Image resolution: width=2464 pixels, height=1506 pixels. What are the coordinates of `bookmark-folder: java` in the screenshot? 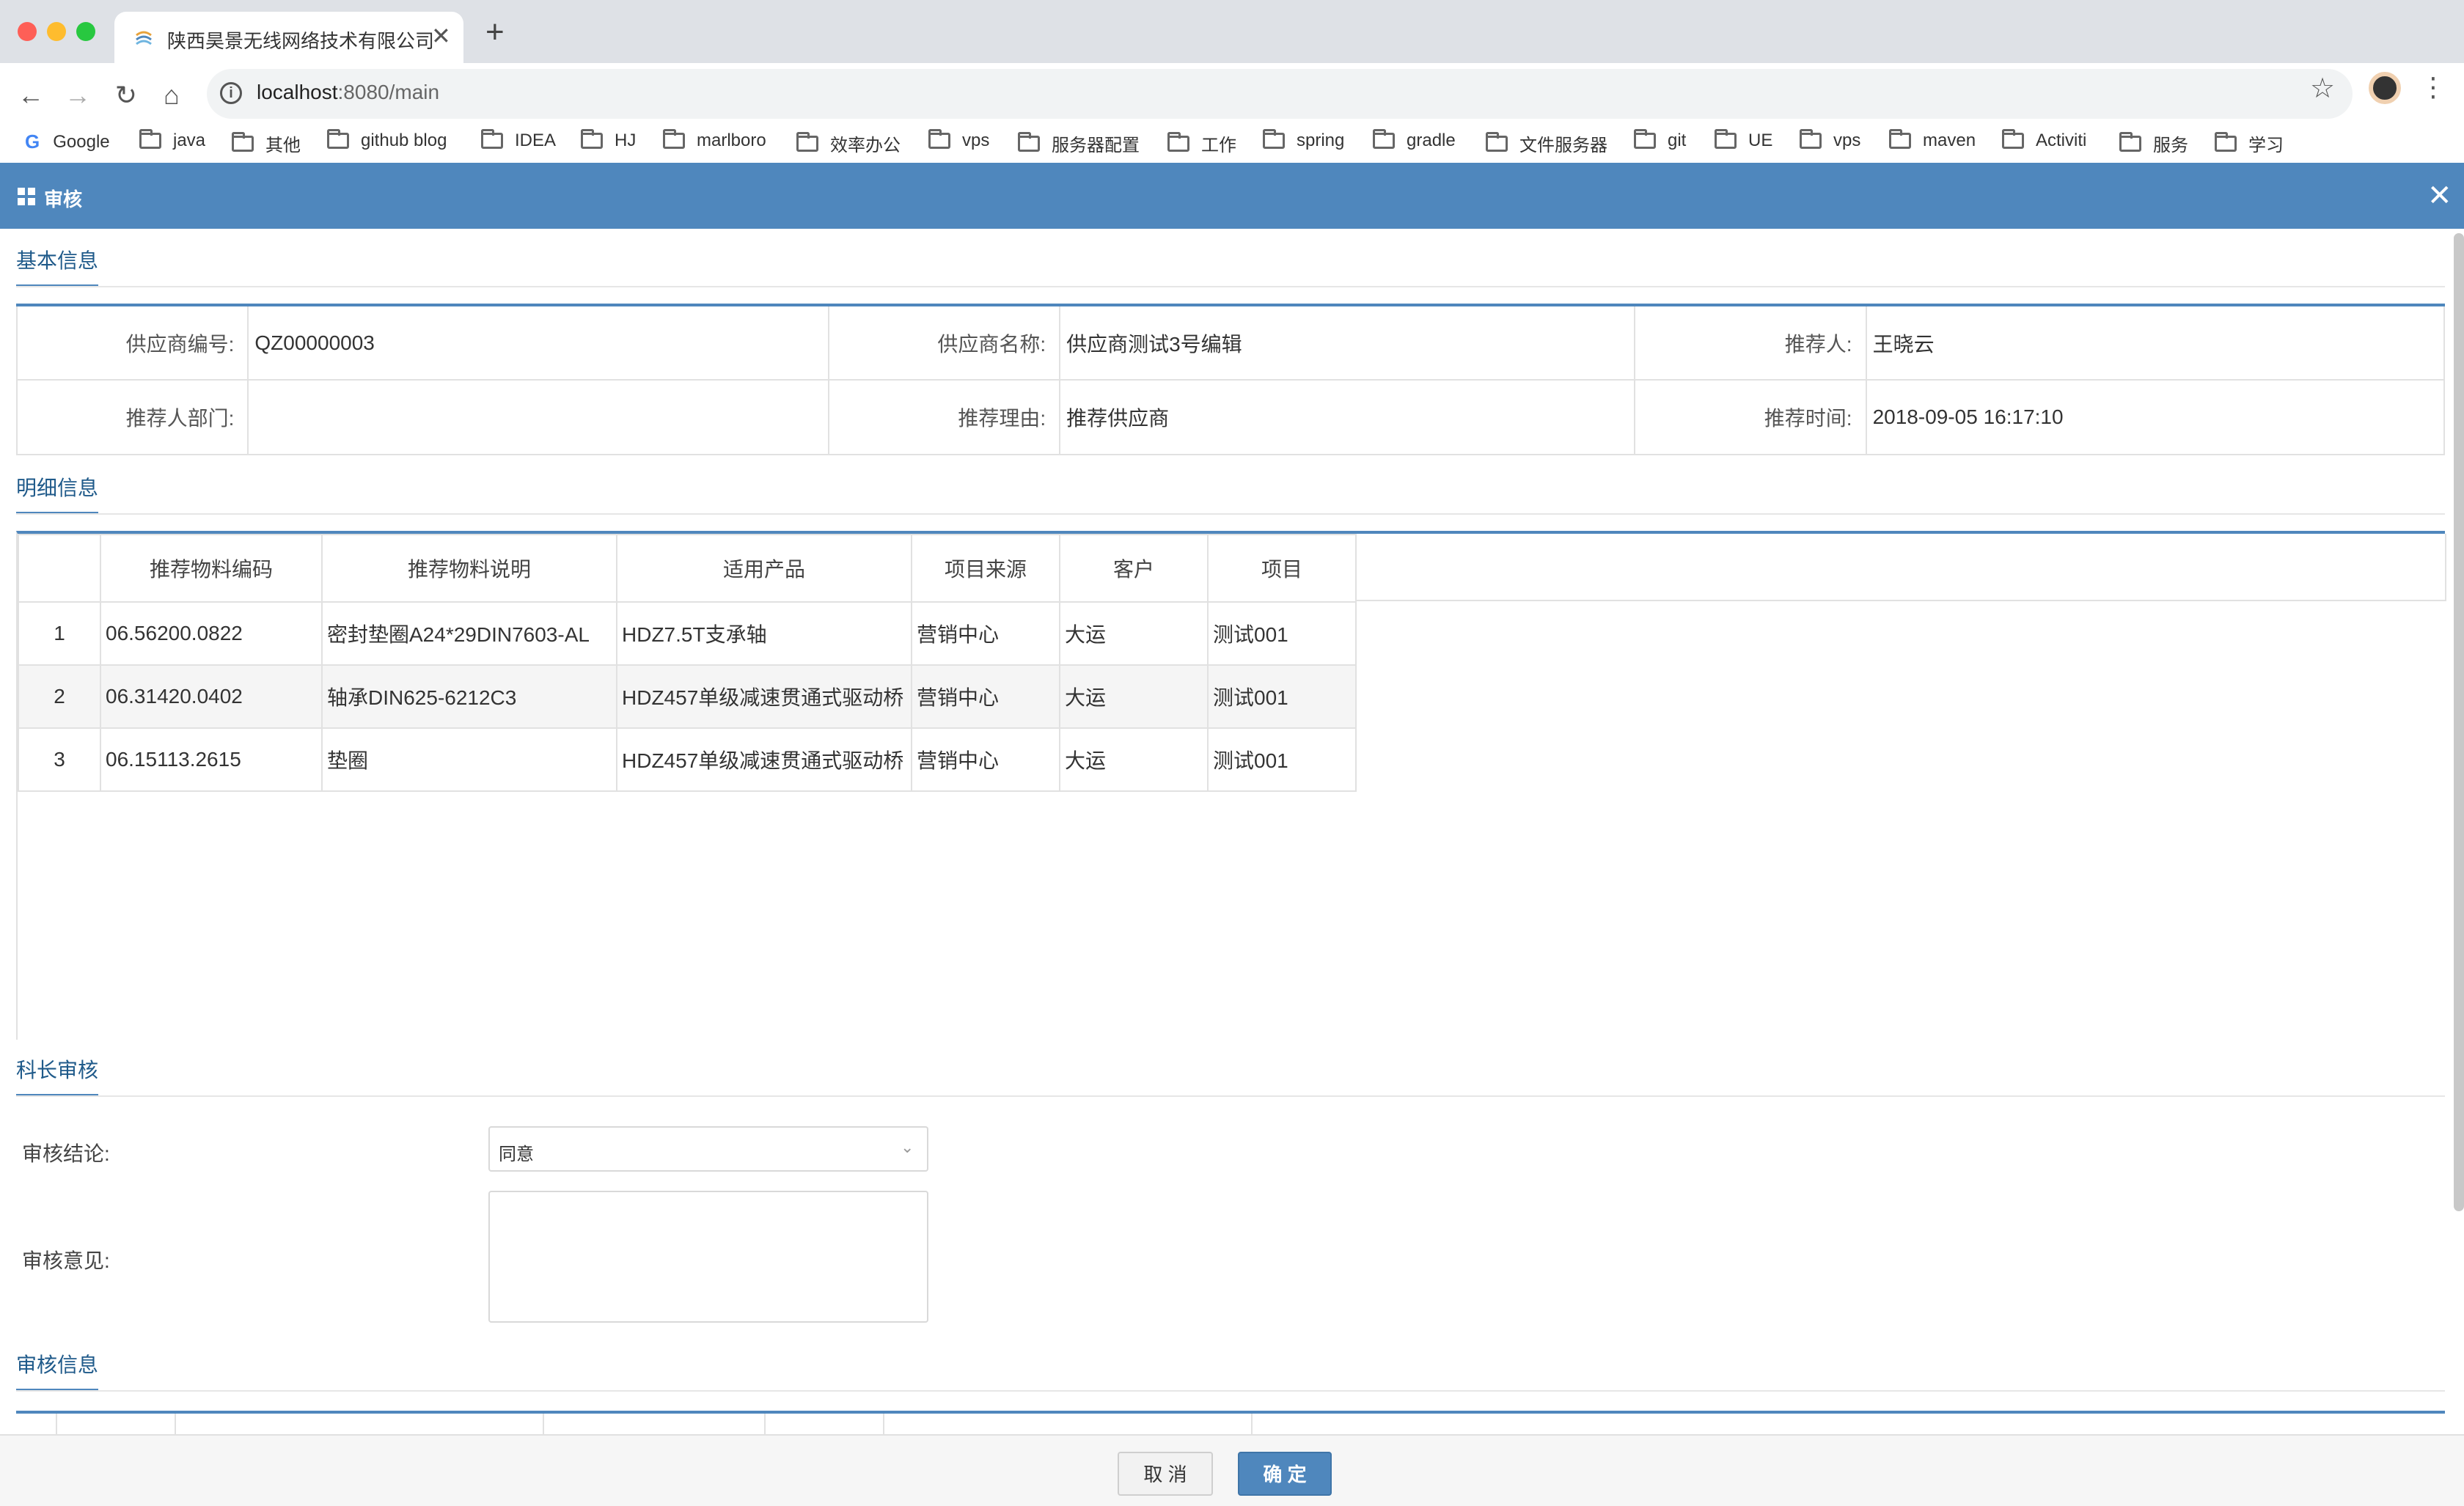 It's located at (172, 140).